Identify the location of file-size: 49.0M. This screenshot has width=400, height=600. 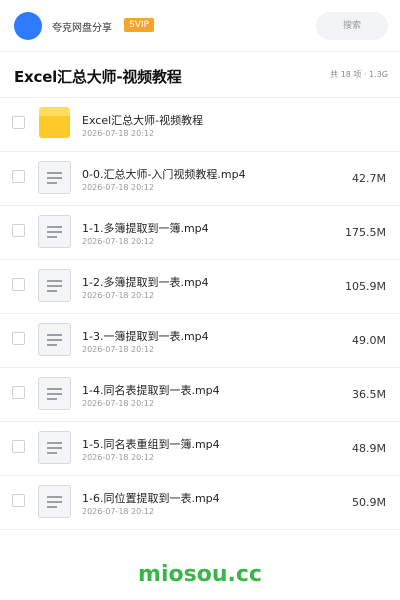
(369, 340).